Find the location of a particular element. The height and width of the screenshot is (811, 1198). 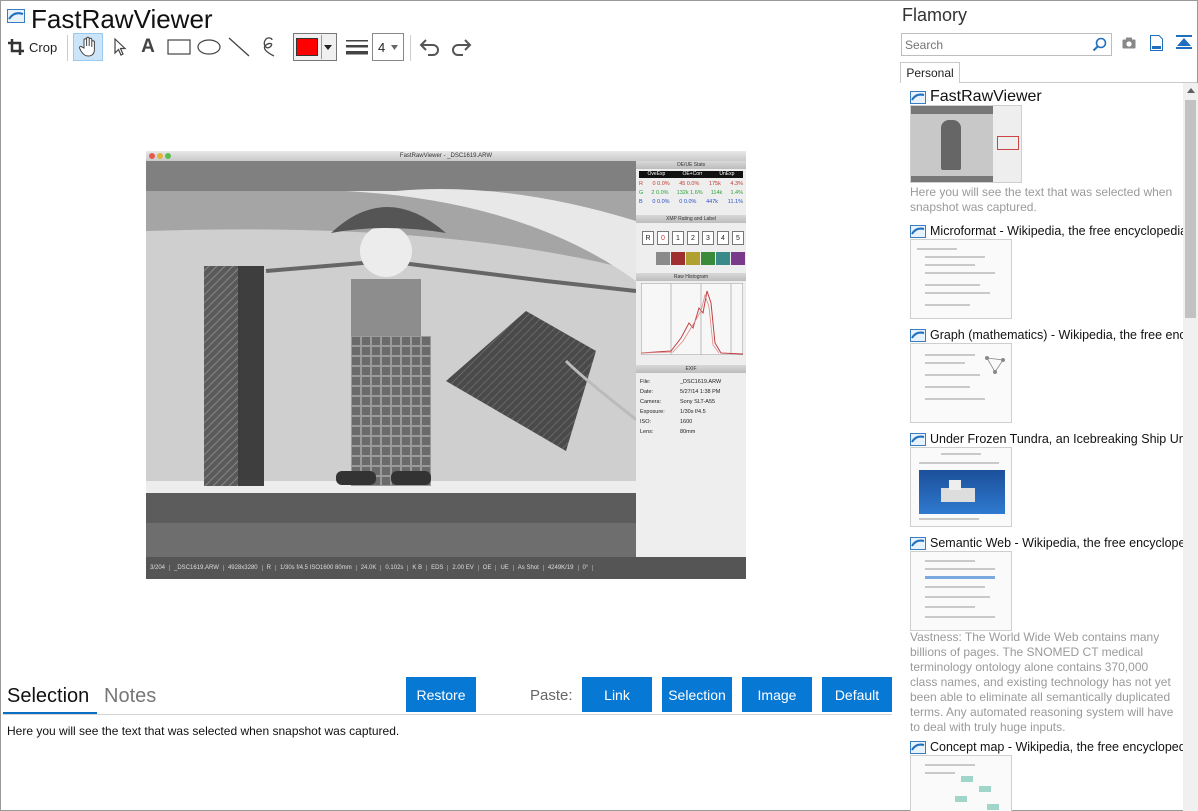

tab-notes: Notes is located at coordinates (130, 696).